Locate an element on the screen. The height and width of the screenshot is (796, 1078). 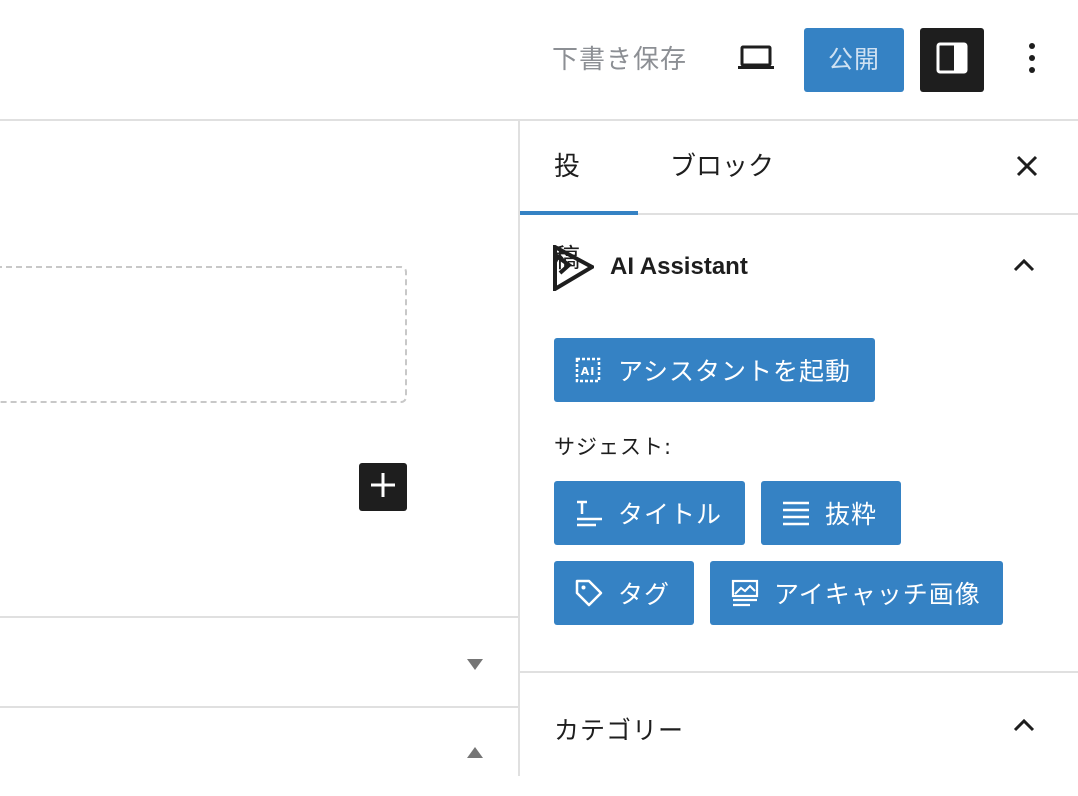
block-placeholder is located at coordinates (203, 334).